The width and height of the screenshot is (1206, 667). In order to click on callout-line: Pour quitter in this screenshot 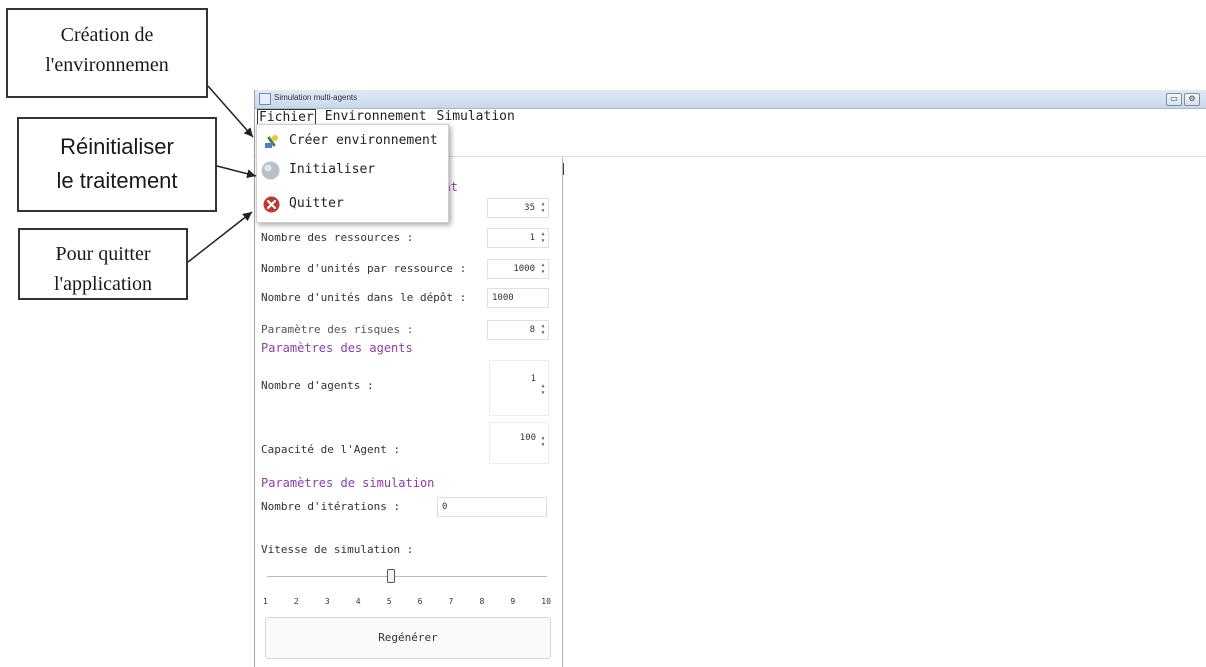, I will do `click(103, 254)`.